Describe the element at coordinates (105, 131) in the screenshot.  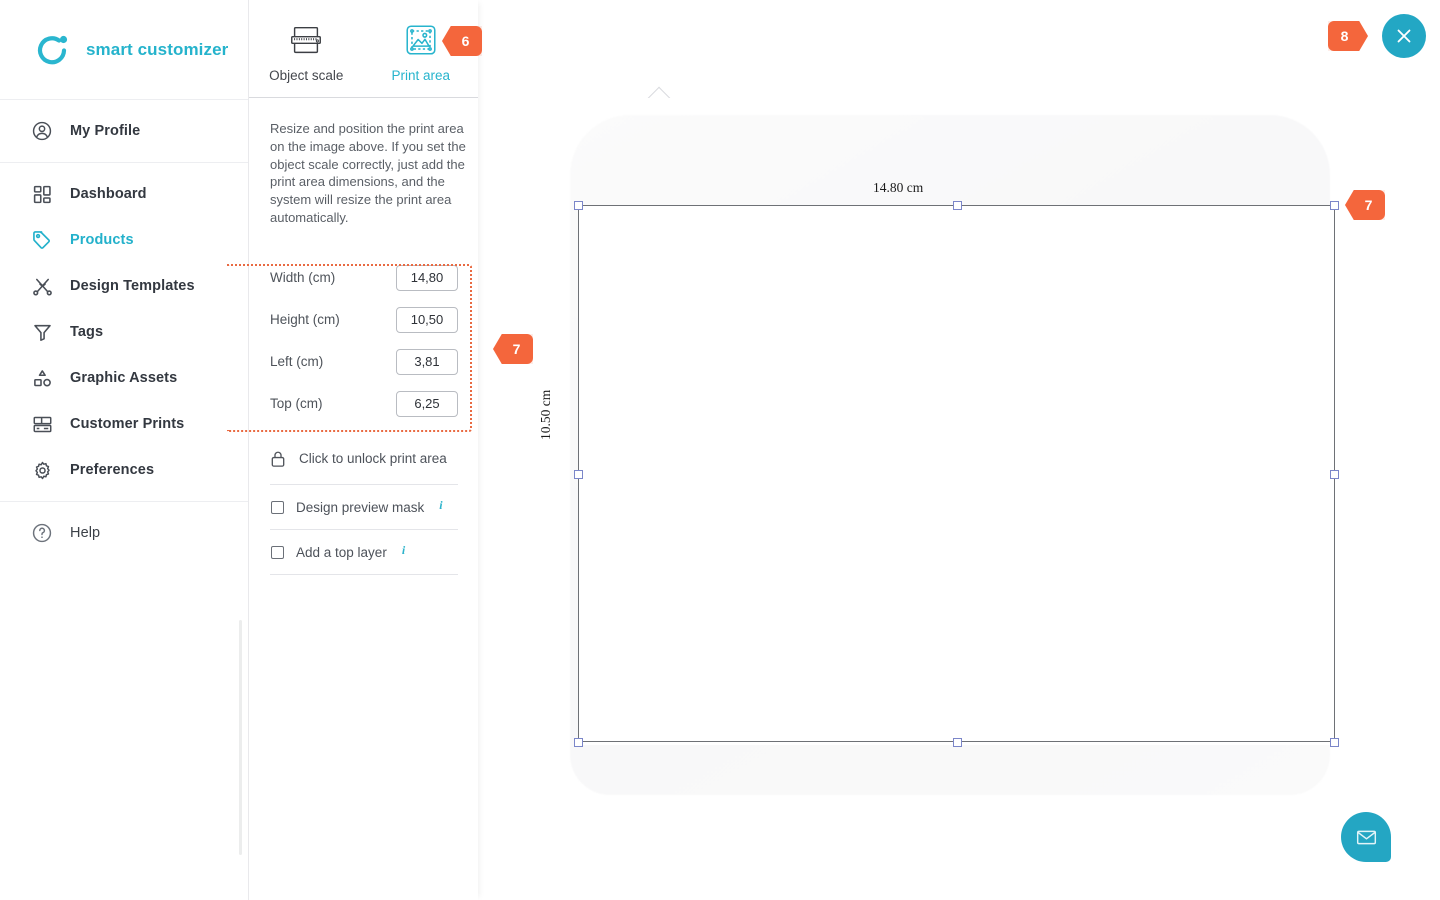
I see `sidebar-item-label: My Profile` at that location.